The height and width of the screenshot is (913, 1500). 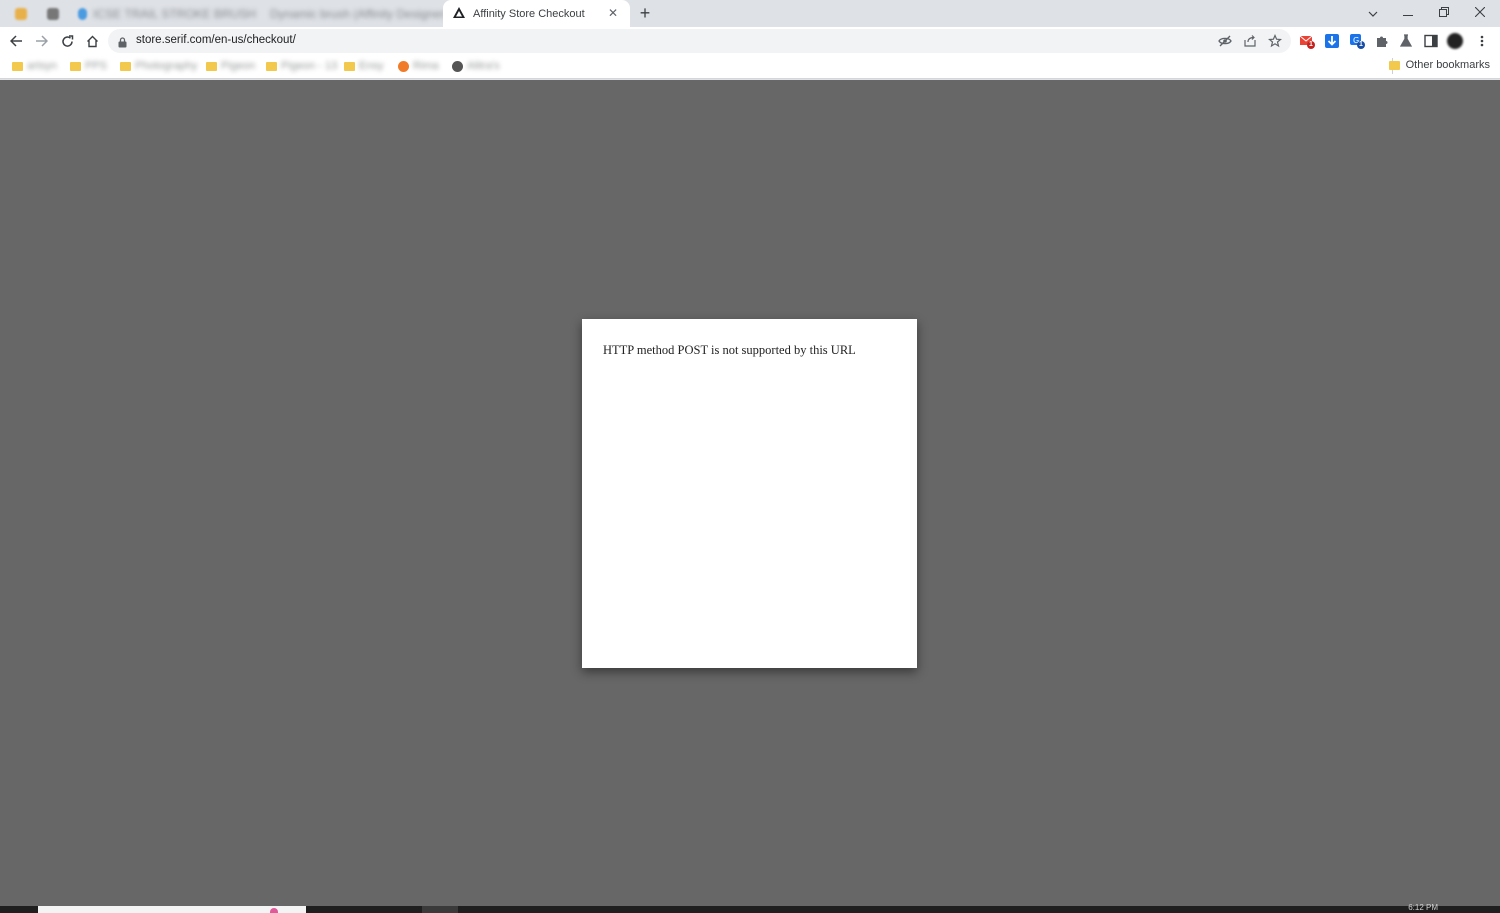 I want to click on home-icon, so click(x=92, y=41).